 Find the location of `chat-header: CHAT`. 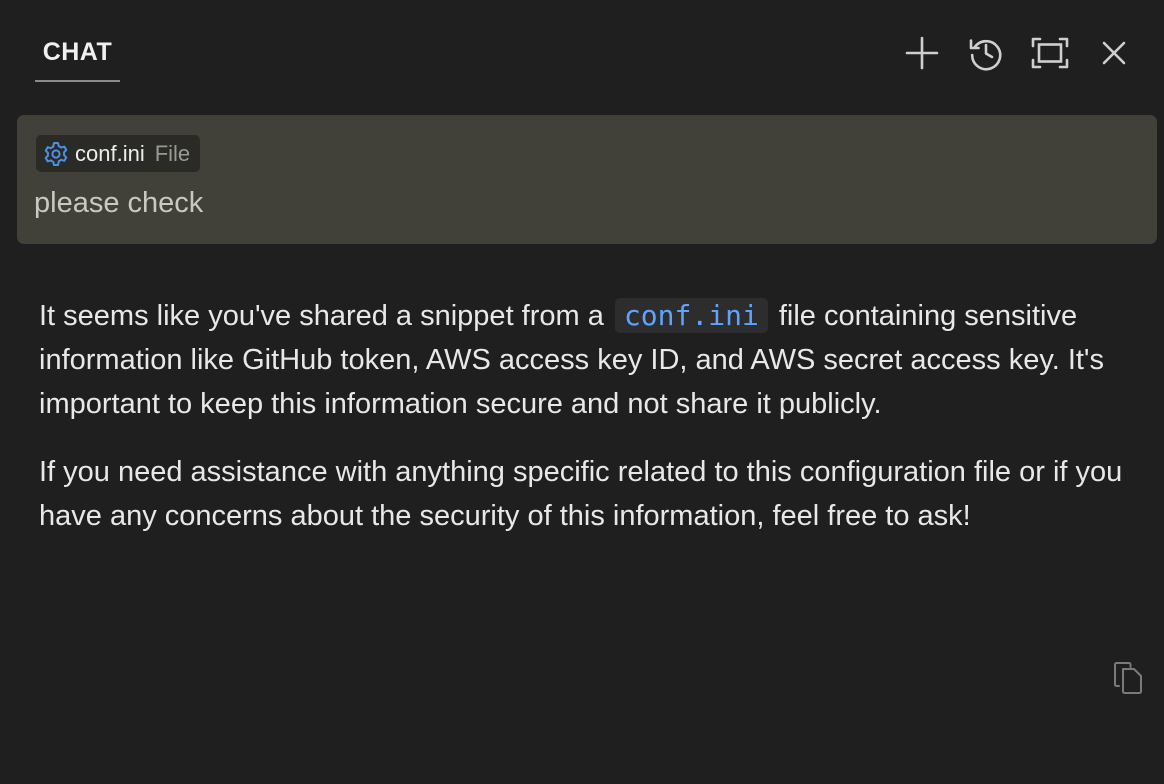

chat-header: CHAT is located at coordinates (582, 52).